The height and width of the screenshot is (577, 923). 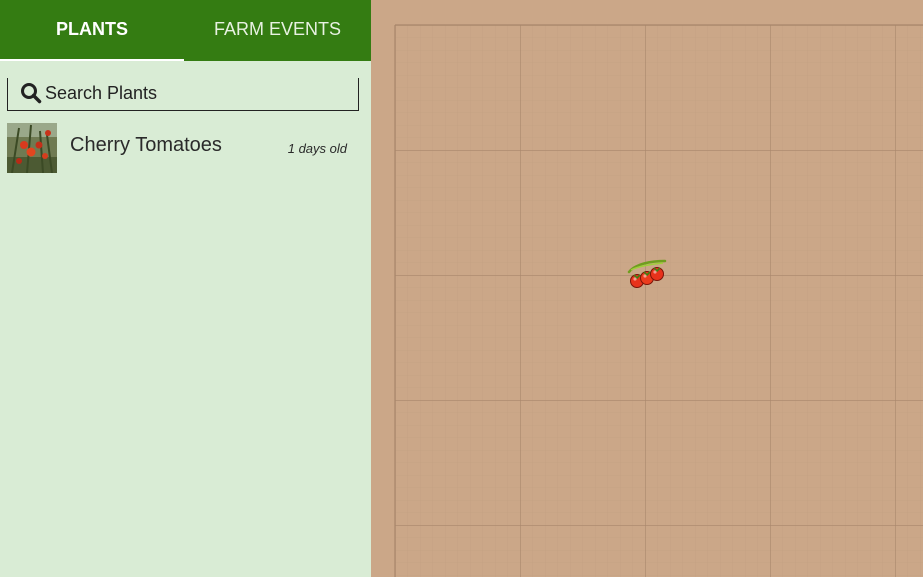 I want to click on search-icon, so click(x=31, y=93).